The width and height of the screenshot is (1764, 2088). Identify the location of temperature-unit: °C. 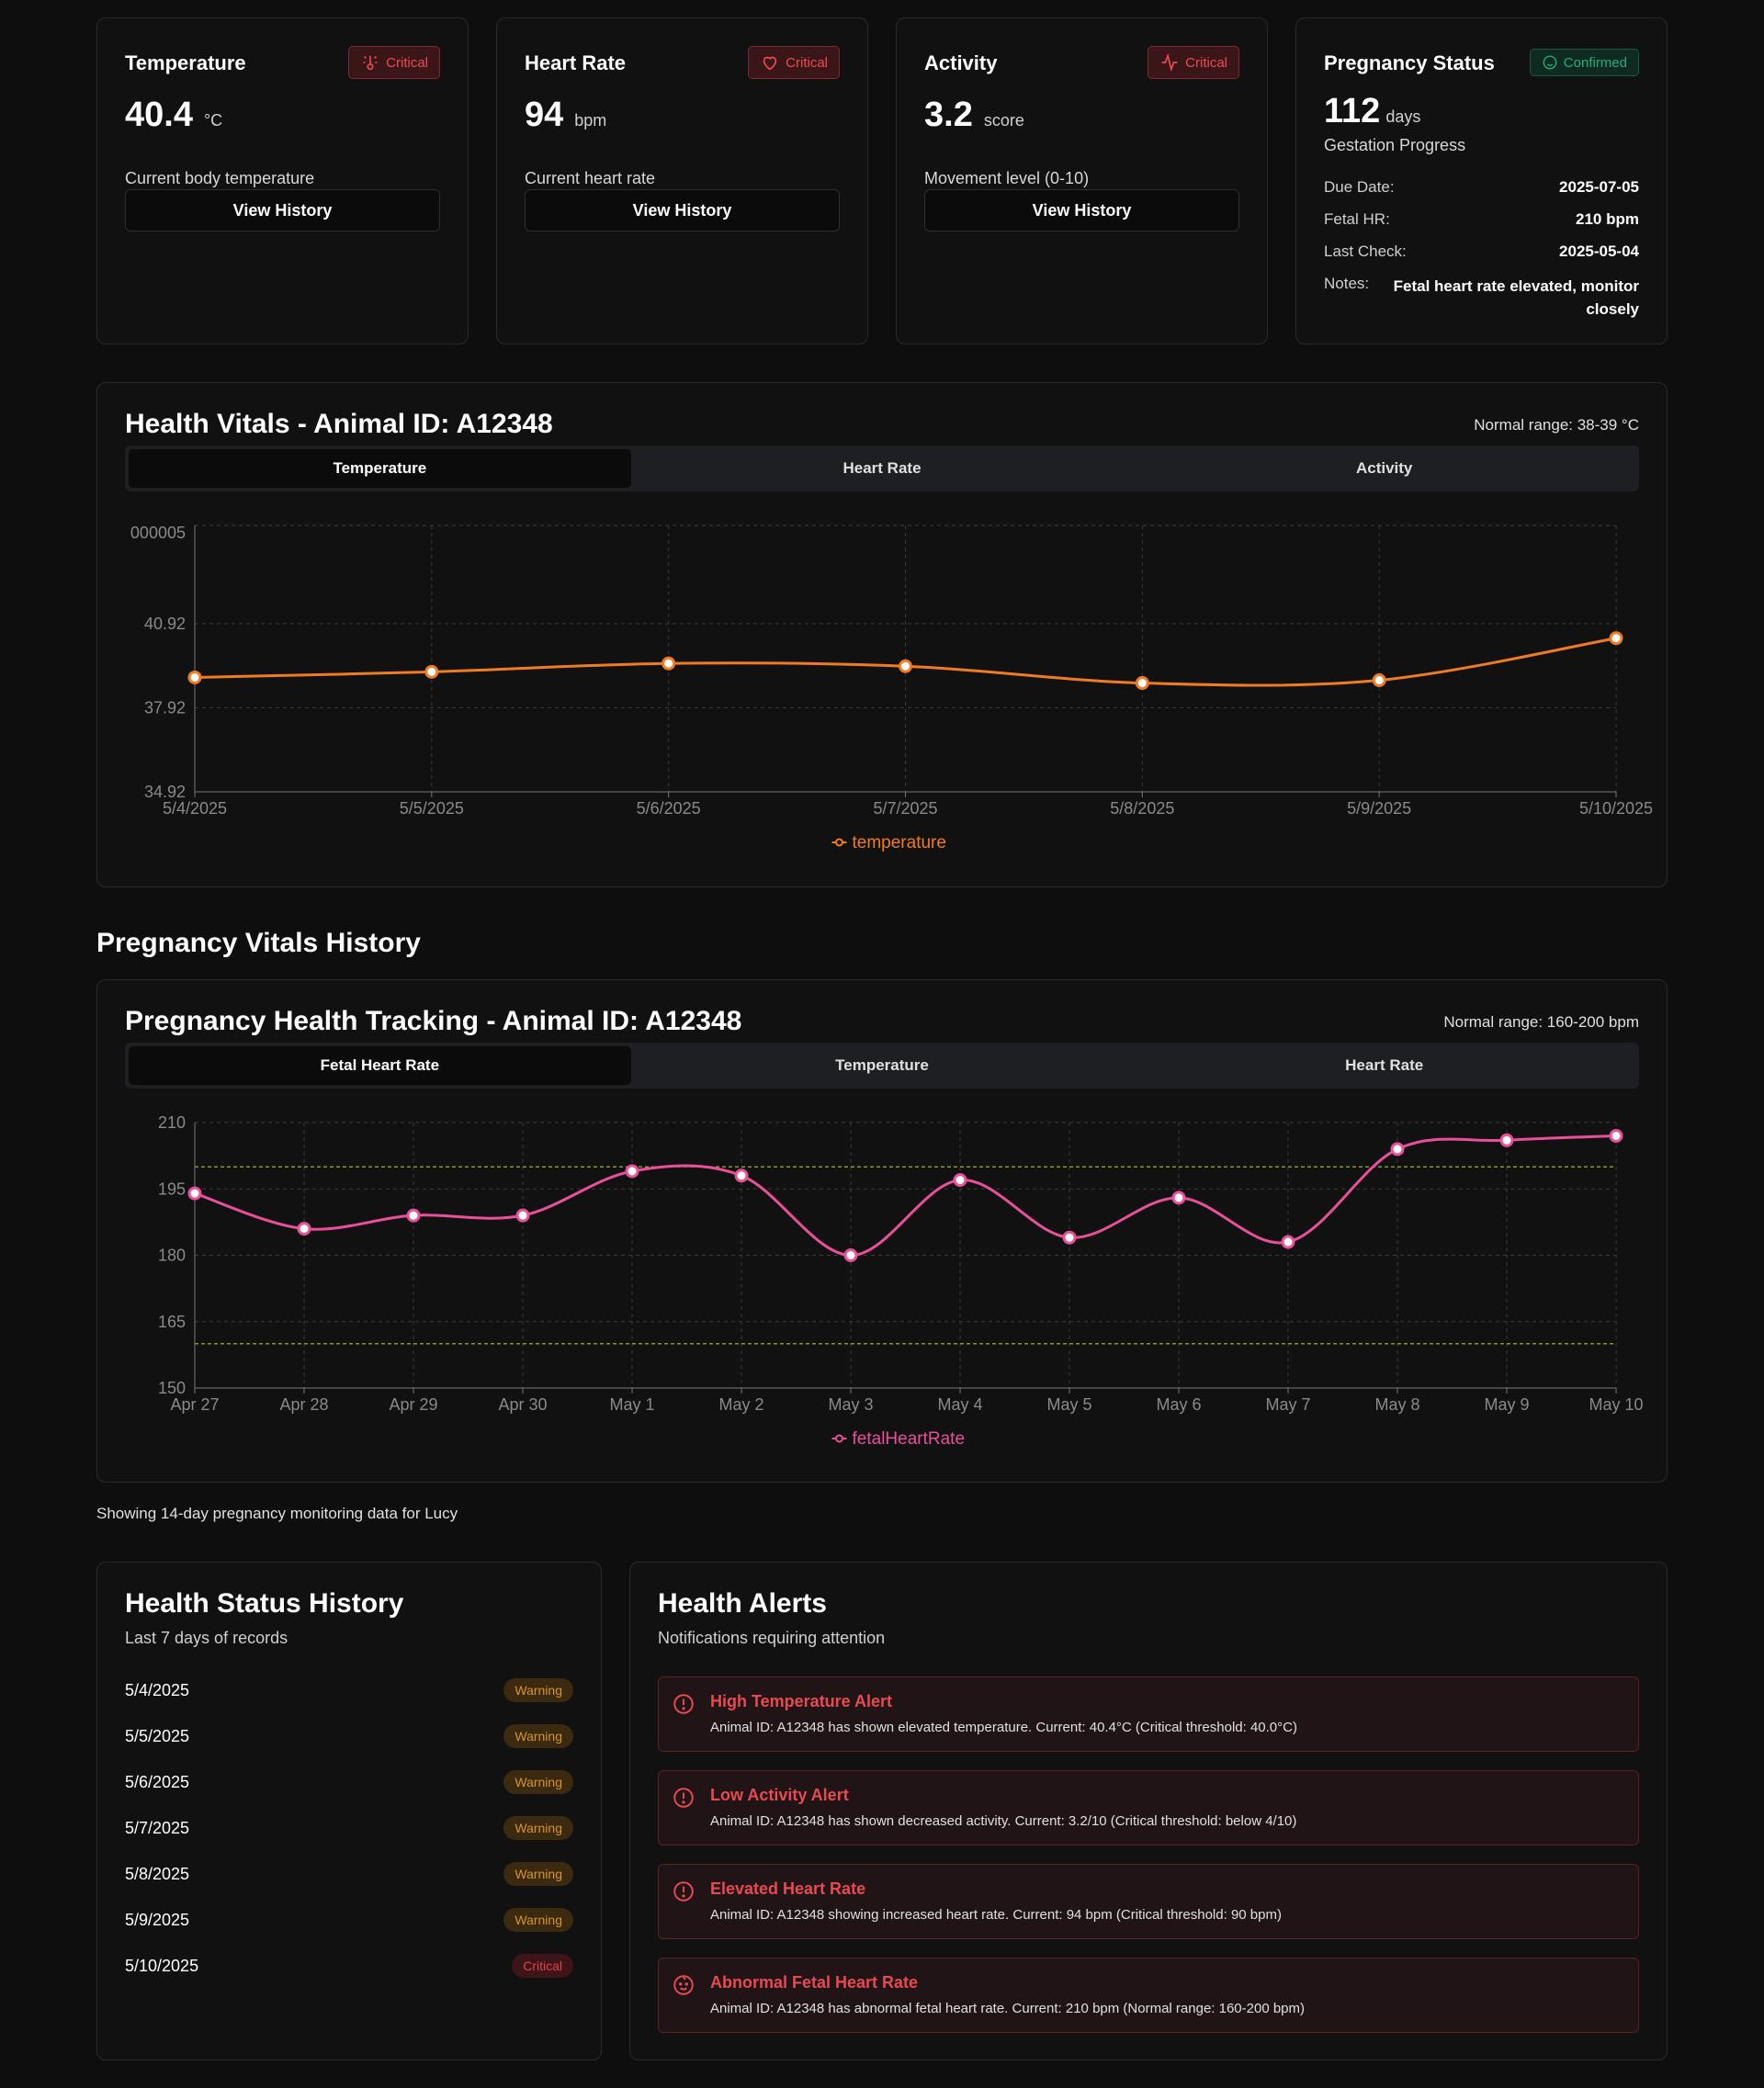
(213, 120).